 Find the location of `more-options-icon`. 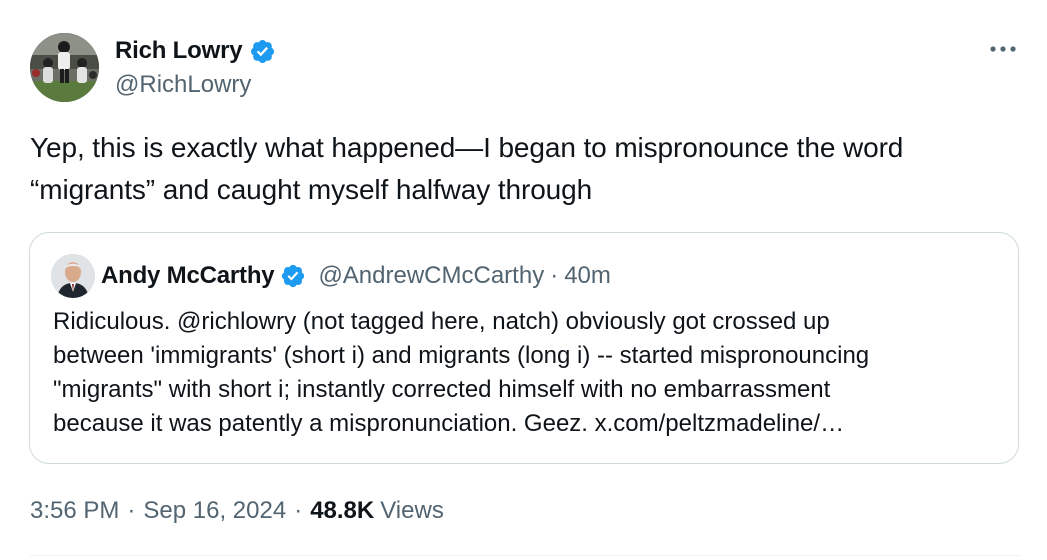

more-options-icon is located at coordinates (1003, 49).